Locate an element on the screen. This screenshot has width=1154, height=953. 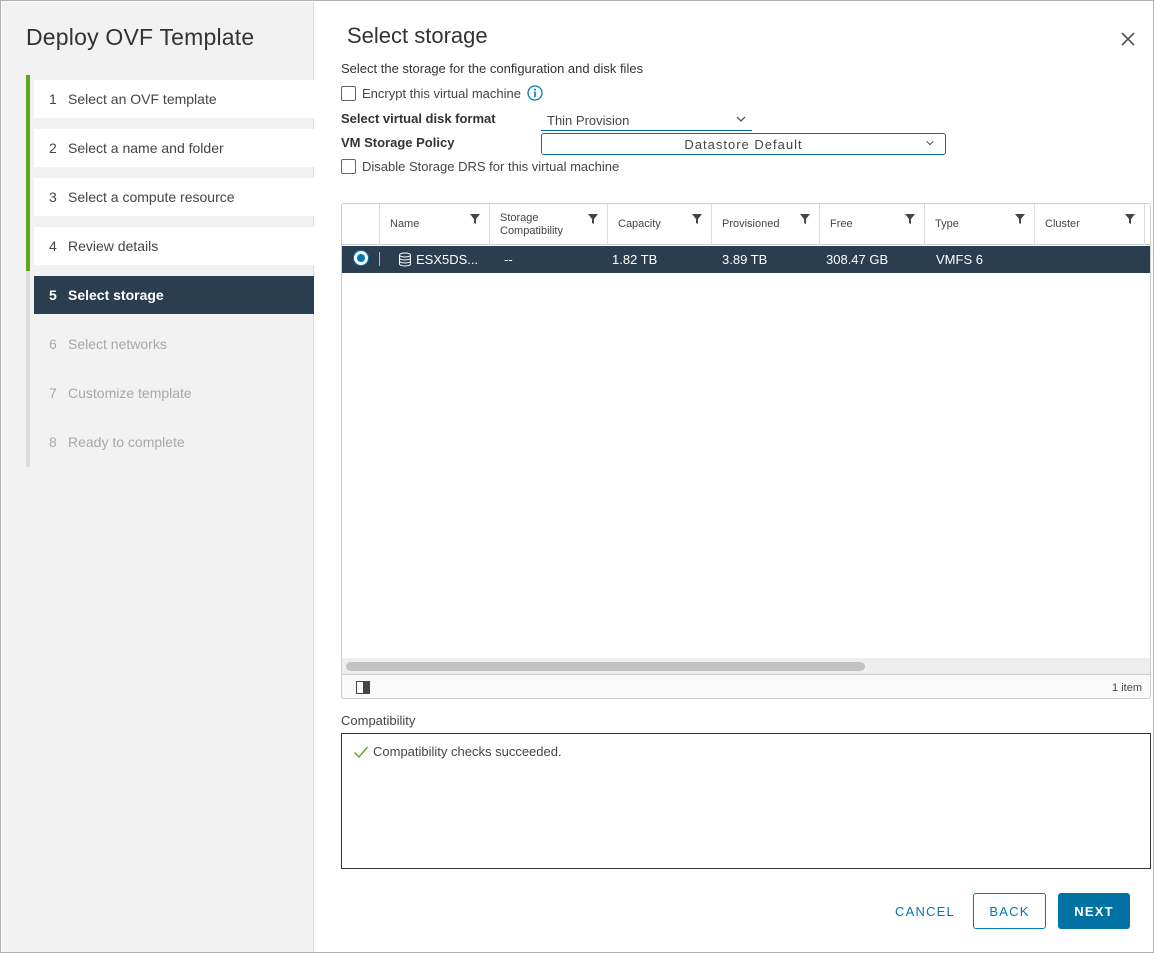
column-title: Storage Compatibility is located at coordinates (531, 224).